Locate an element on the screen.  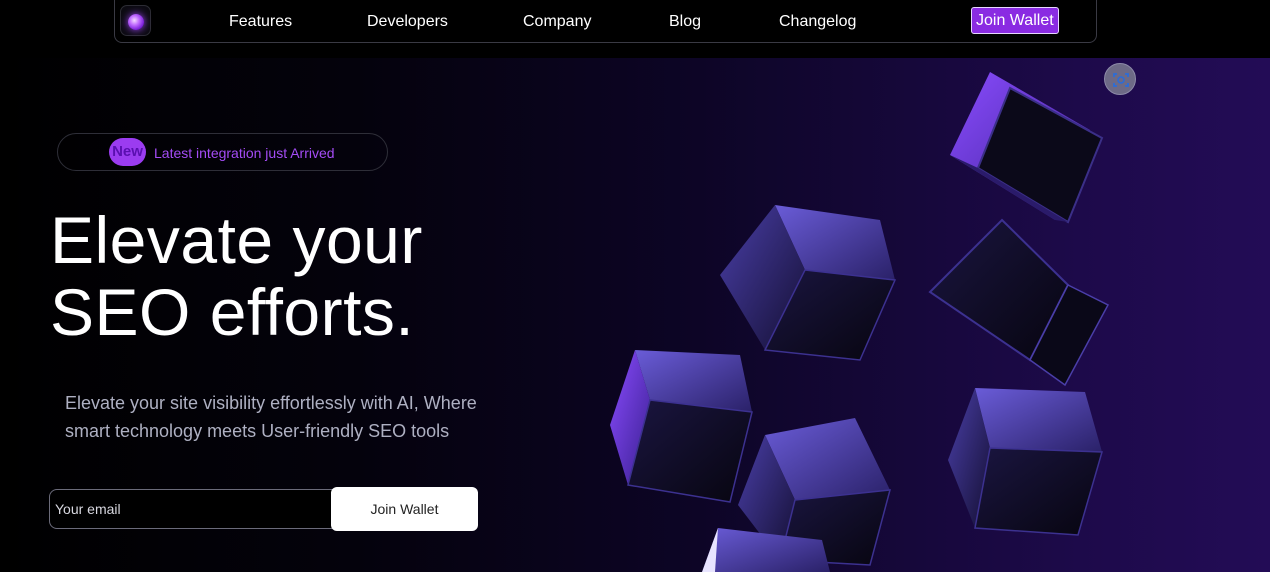
logo is located at coordinates (135, 20).